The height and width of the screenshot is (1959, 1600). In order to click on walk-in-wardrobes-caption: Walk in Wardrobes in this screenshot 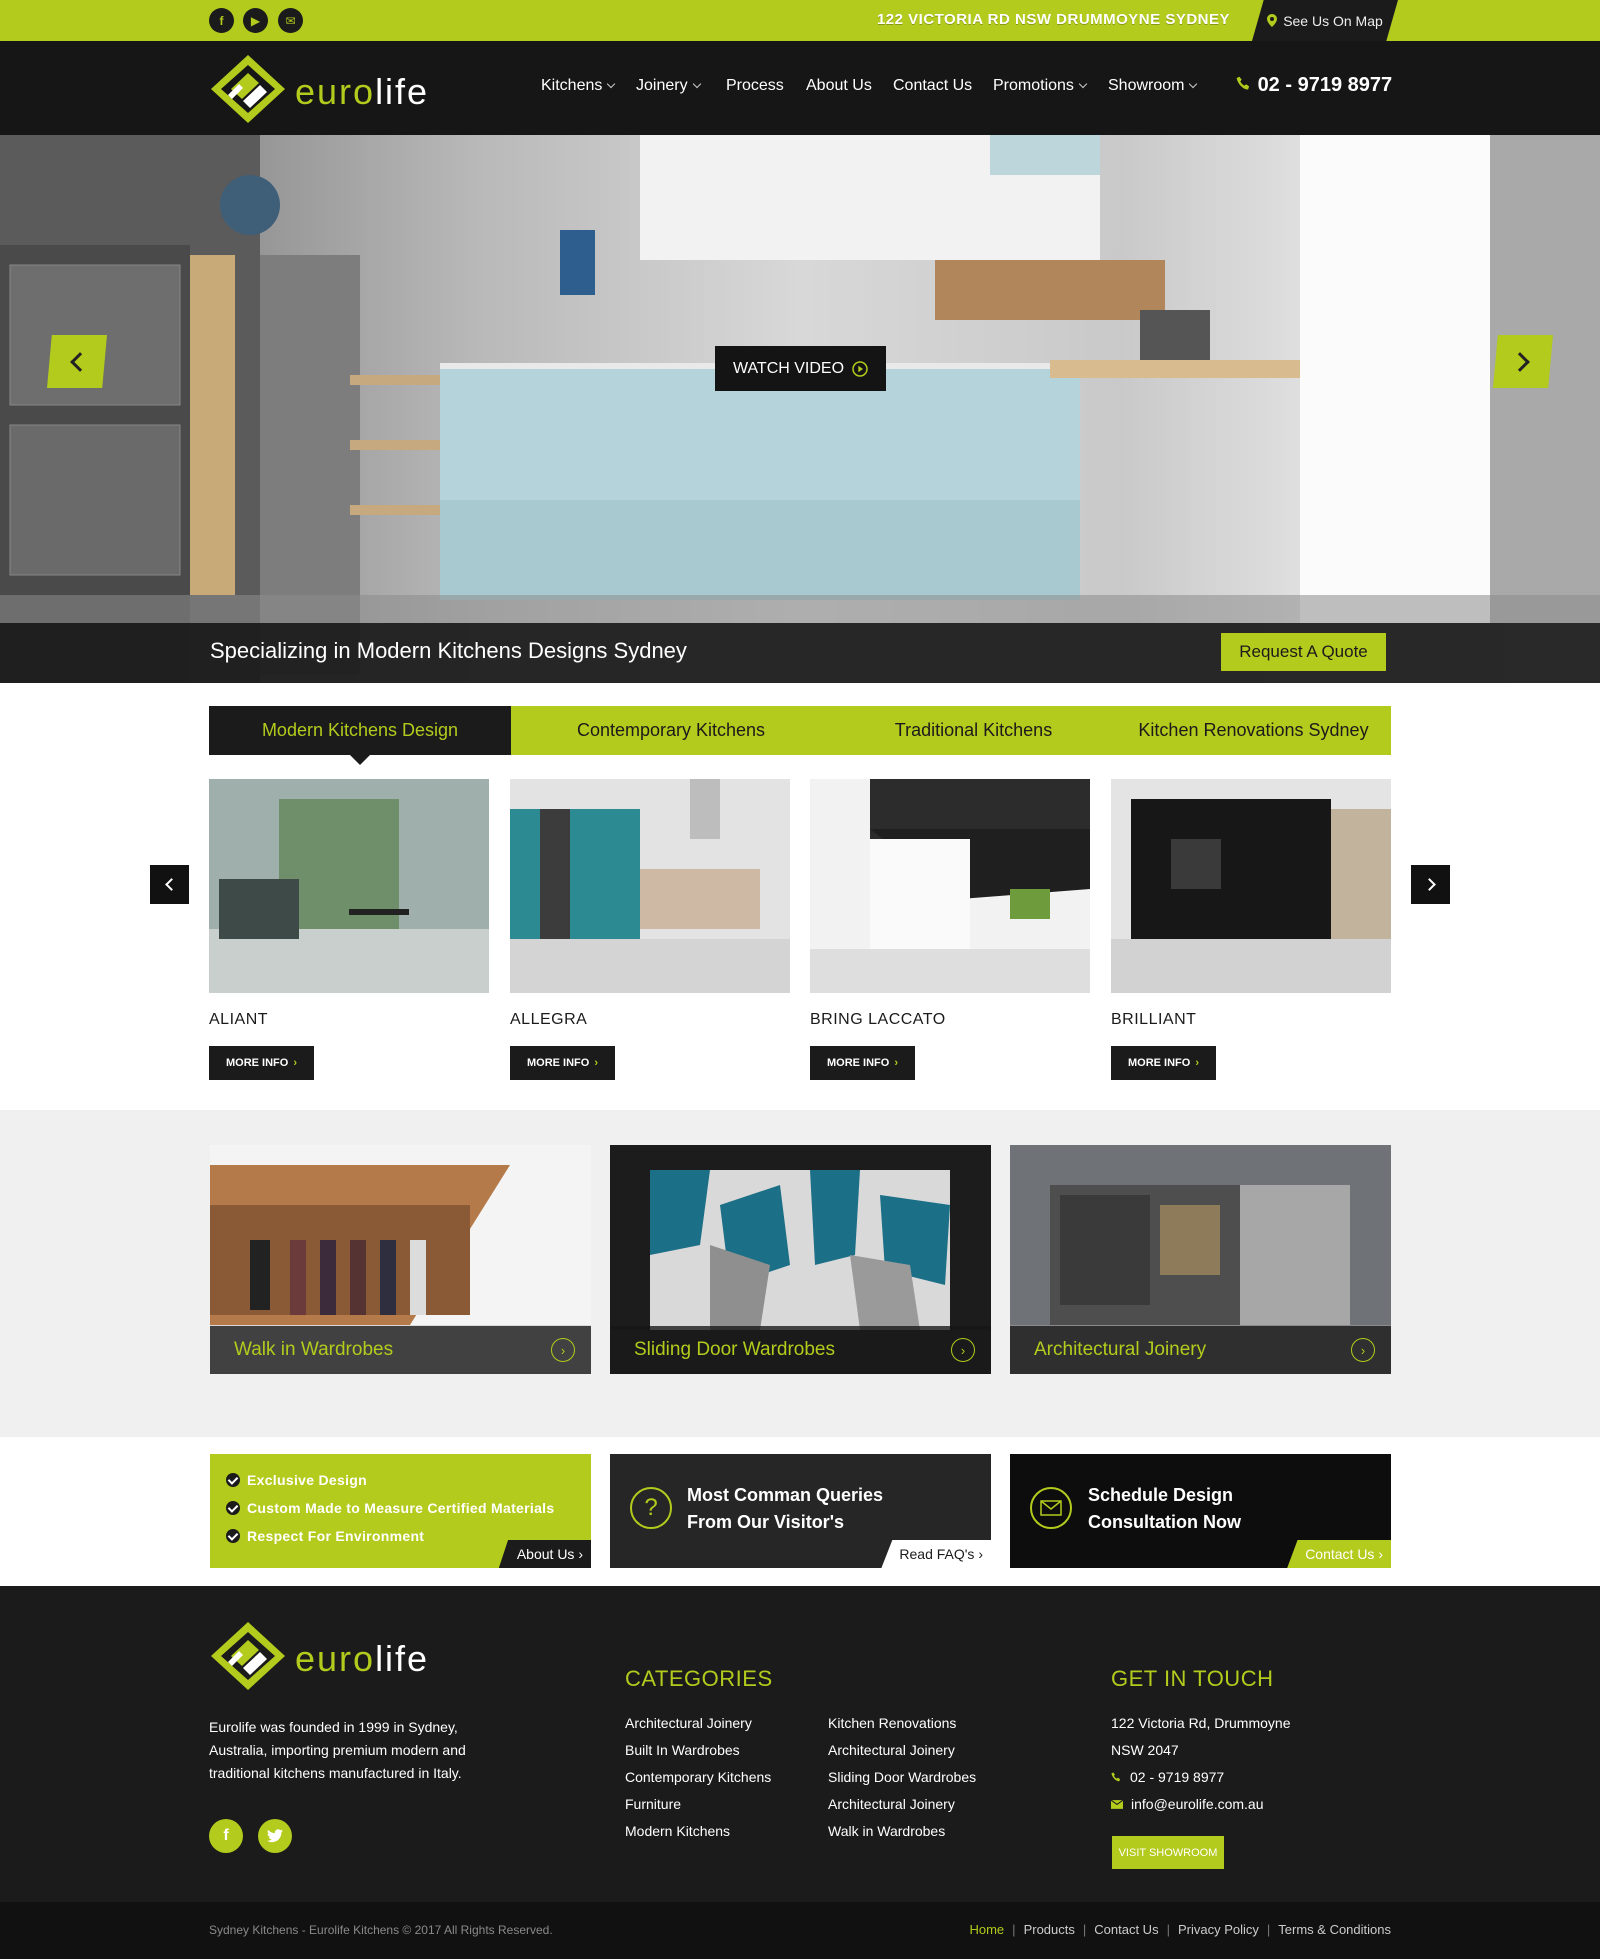, I will do `click(400, 1350)`.